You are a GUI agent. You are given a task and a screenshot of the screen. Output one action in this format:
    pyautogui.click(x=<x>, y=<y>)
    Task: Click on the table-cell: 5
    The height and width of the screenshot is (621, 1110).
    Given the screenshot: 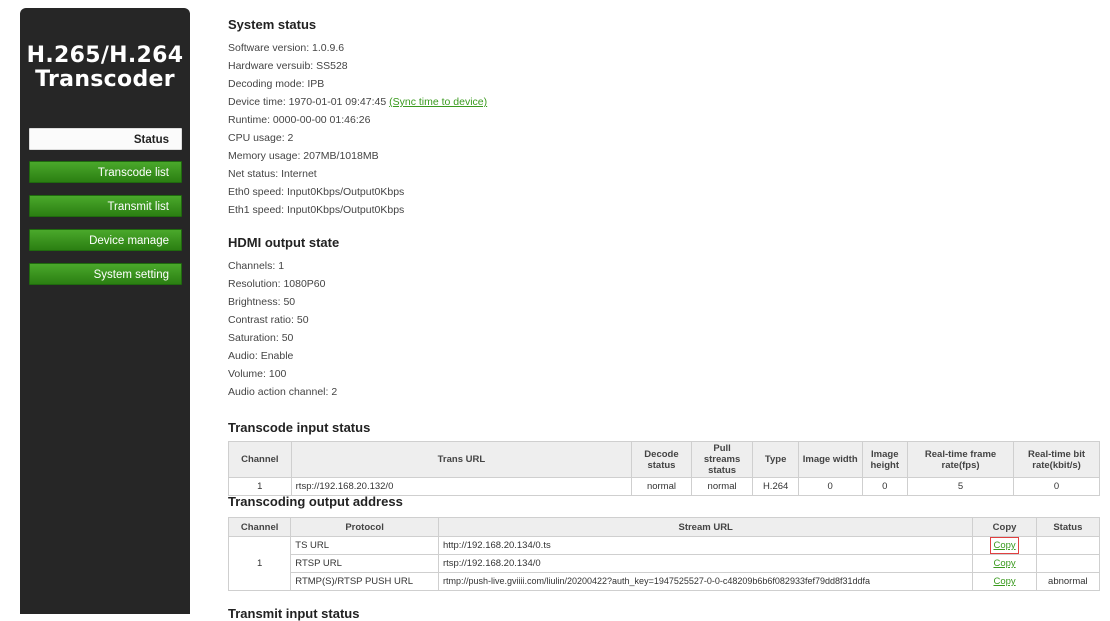 What is the action you would take?
    pyautogui.click(x=960, y=486)
    